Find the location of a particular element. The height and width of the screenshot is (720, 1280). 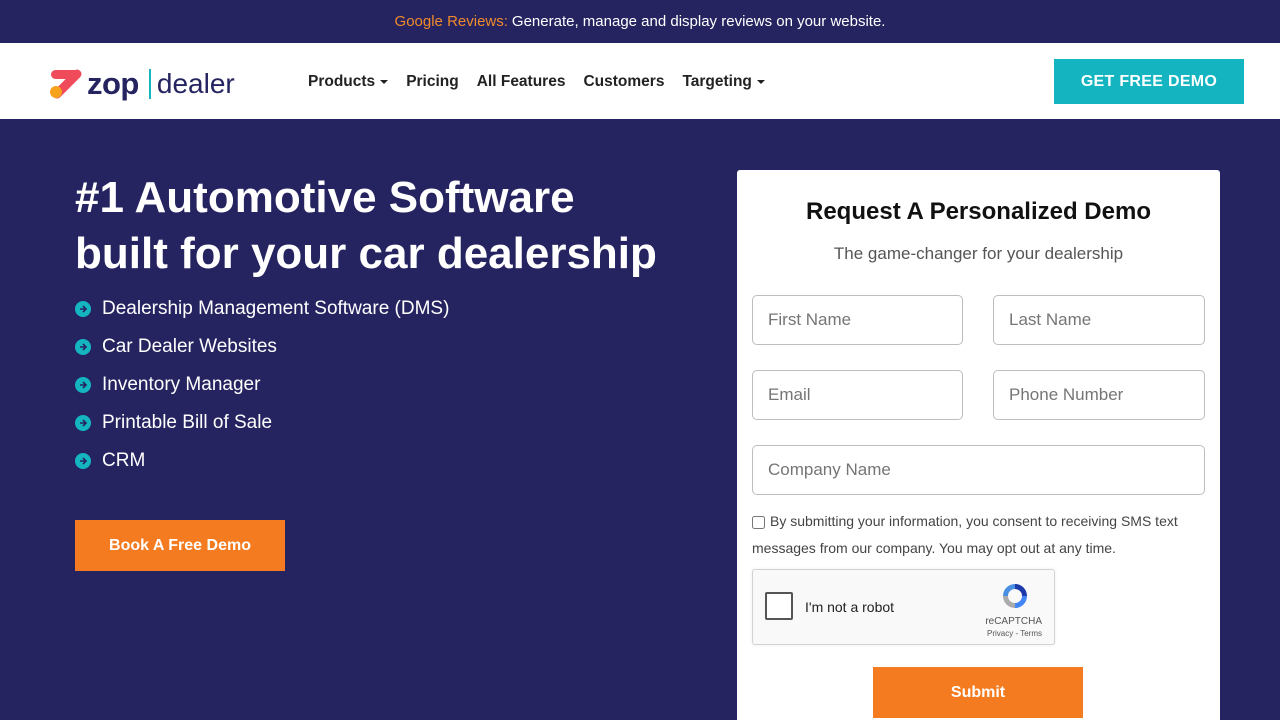

nav-item-customers: Customers is located at coordinates (623, 82).